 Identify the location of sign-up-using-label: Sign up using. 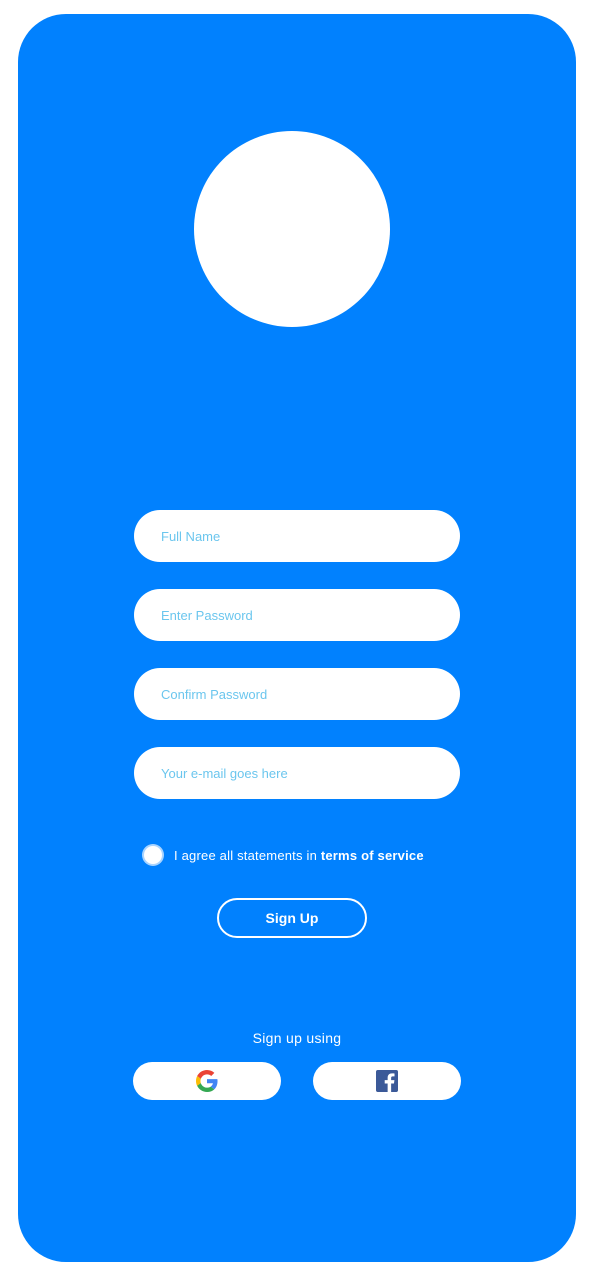
(297, 1038).